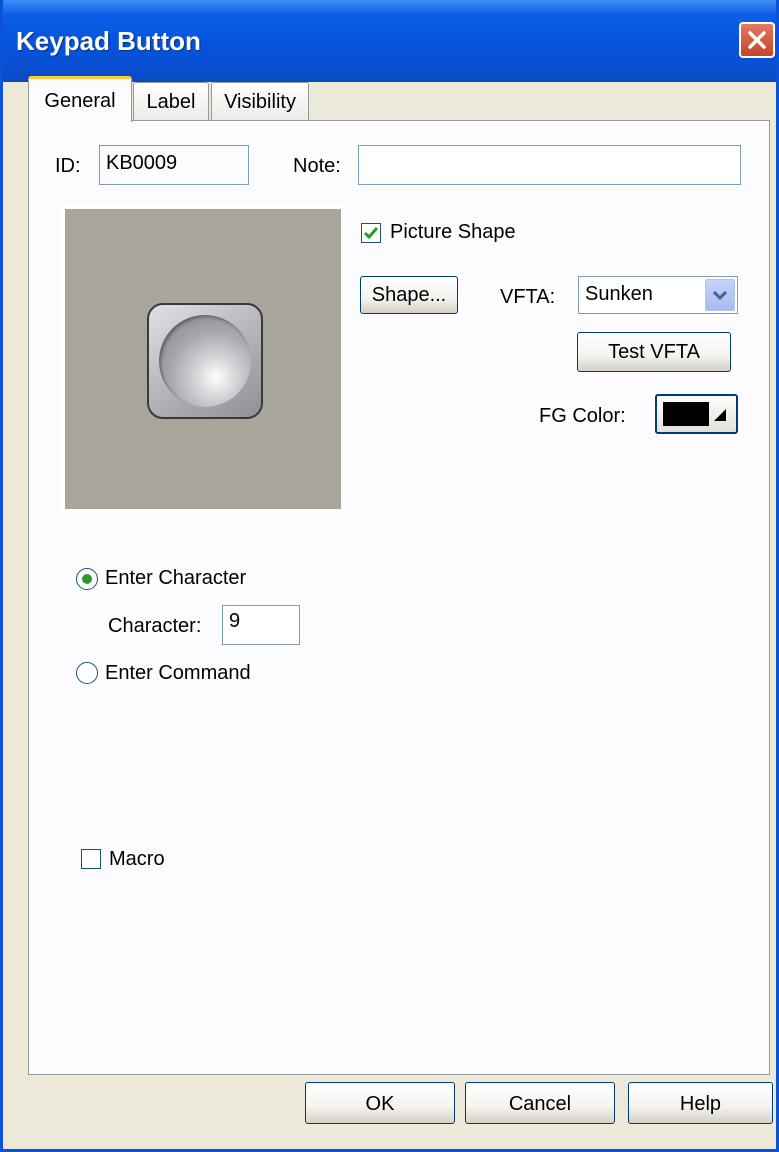  I want to click on picture-shape-checkbox, so click(371, 233).